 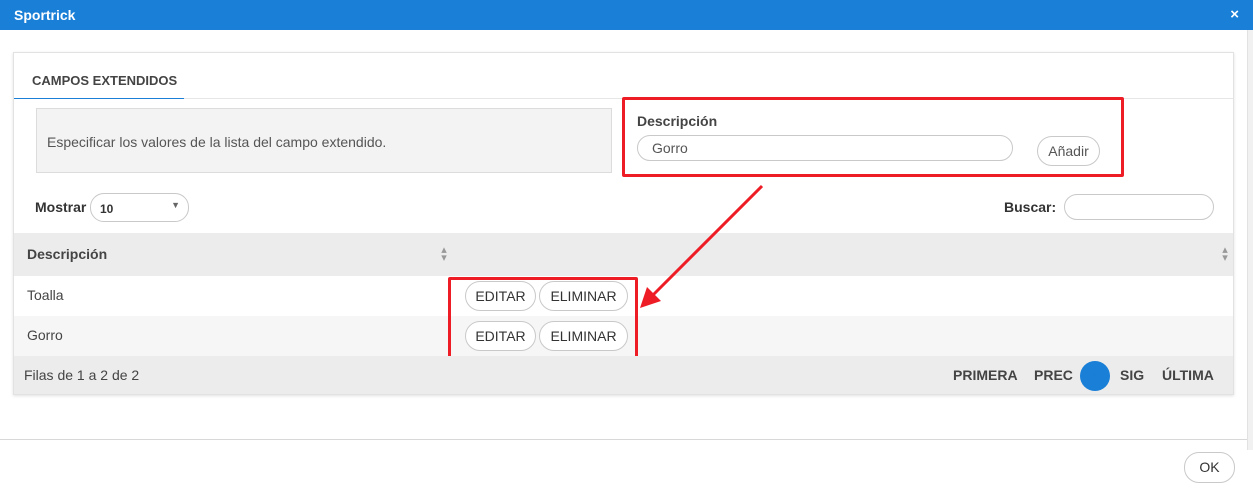 I want to click on annotation-highlight-actions, so click(x=543, y=318).